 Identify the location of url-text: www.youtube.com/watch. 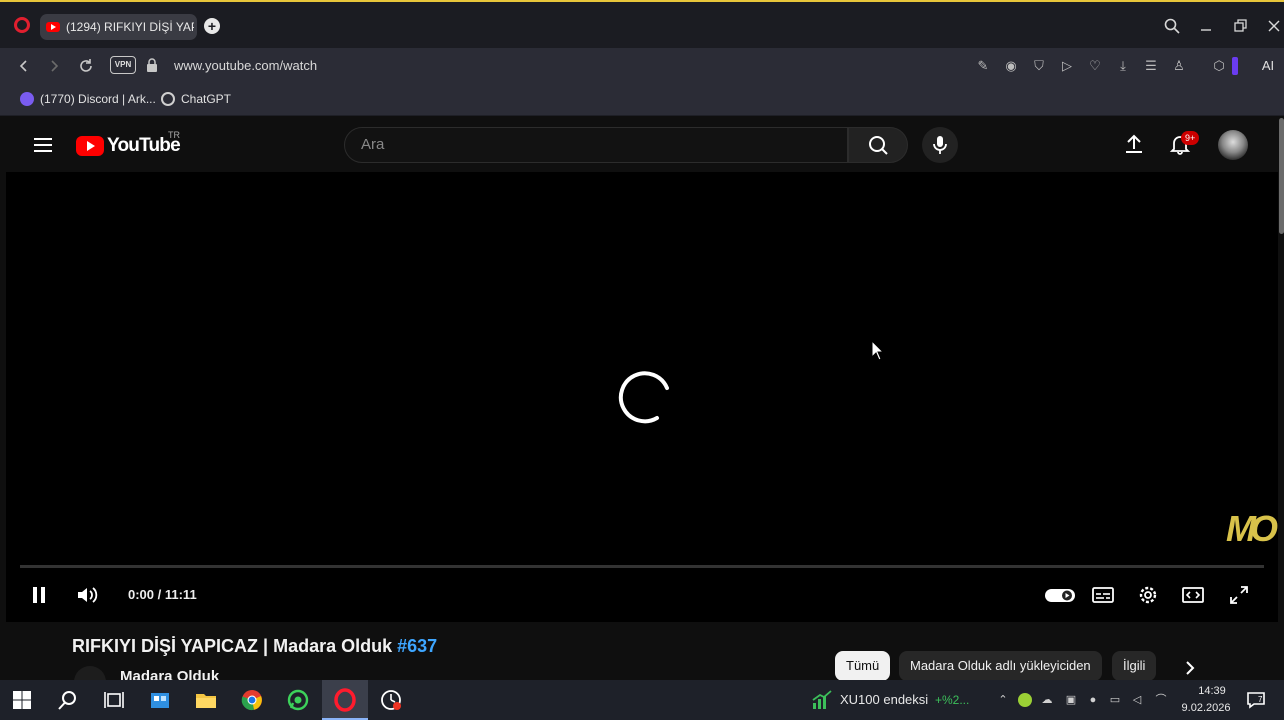
(245, 65).